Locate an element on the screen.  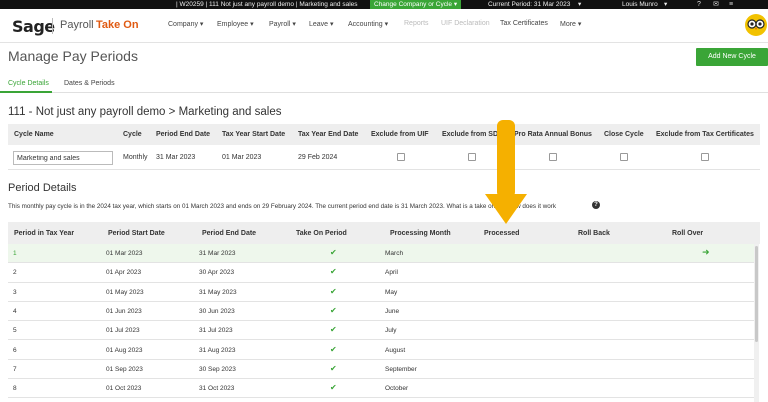
sage-logo: Sage is located at coordinates (33, 26).